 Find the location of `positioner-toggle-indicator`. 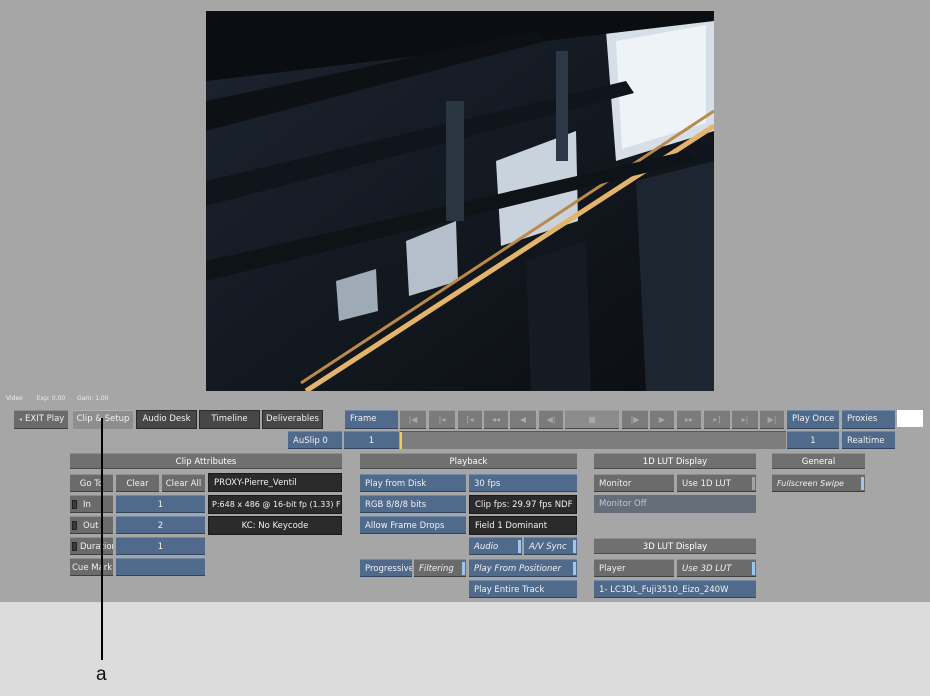

positioner-toggle-indicator is located at coordinates (574, 568).